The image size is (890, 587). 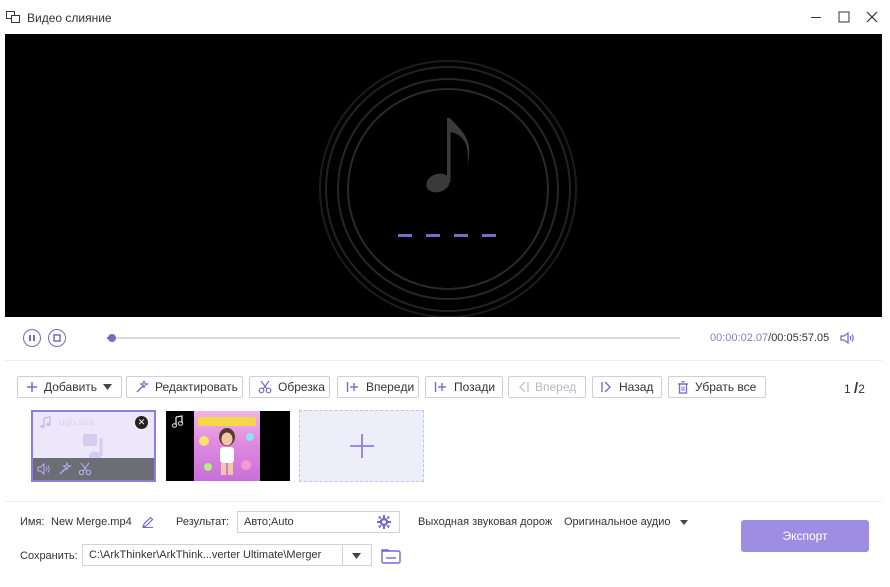 I want to click on insert-after-button: Позади, so click(x=464, y=387).